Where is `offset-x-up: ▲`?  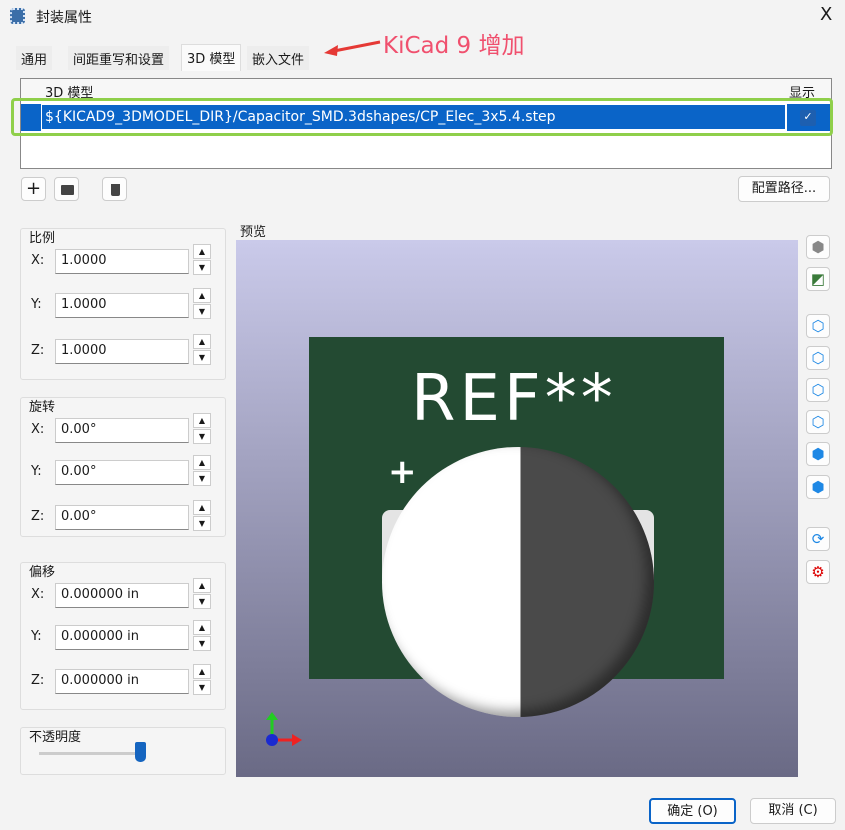
offset-x-up: ▲ is located at coordinates (202, 585).